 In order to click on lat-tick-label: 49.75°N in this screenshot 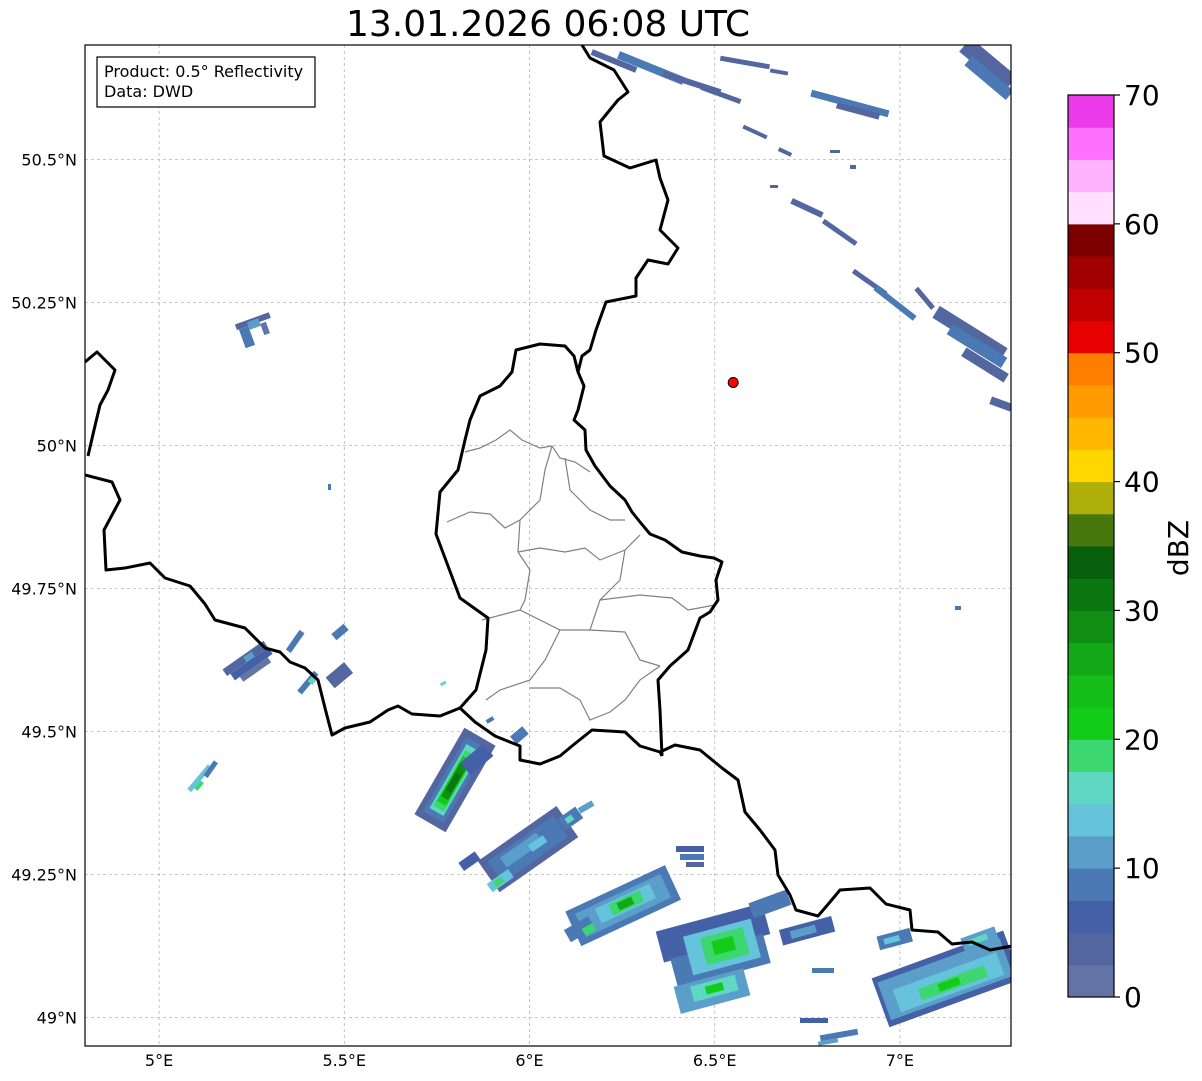, I will do `click(44, 588)`.